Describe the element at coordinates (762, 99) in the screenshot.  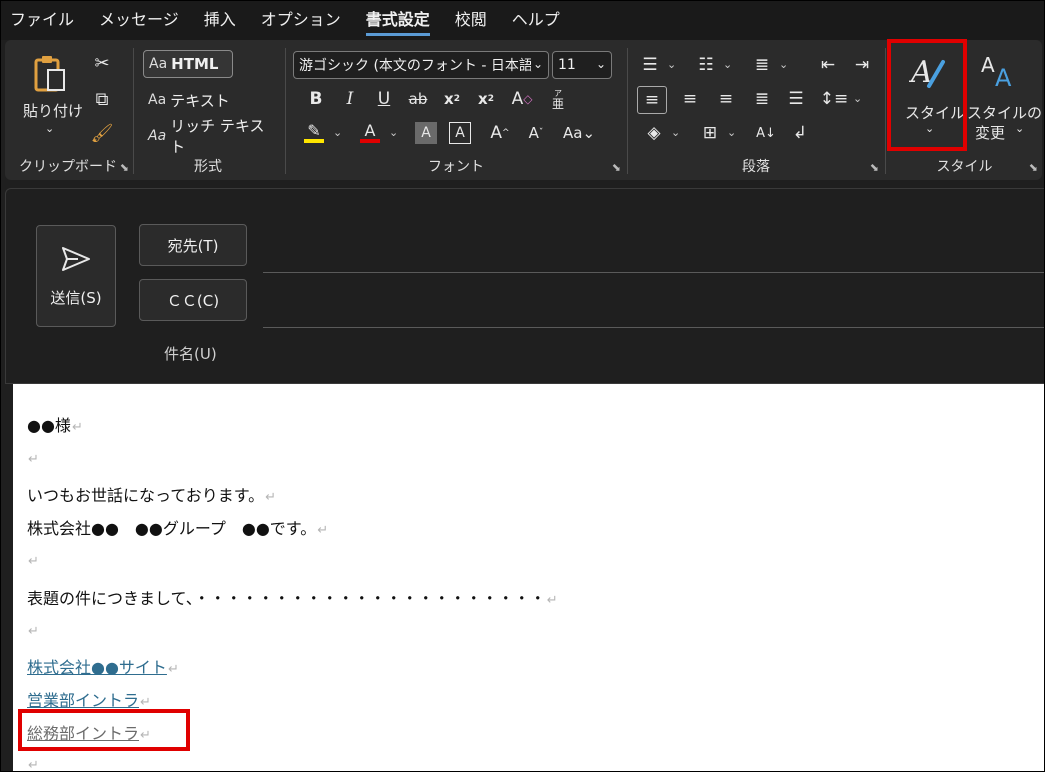
I see `justify-icon: ≣` at that location.